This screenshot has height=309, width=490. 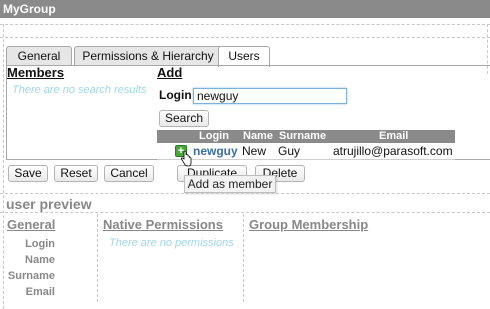 What do you see at coordinates (31, 276) in the screenshot?
I see `preview-field-surname: Surname` at bounding box center [31, 276].